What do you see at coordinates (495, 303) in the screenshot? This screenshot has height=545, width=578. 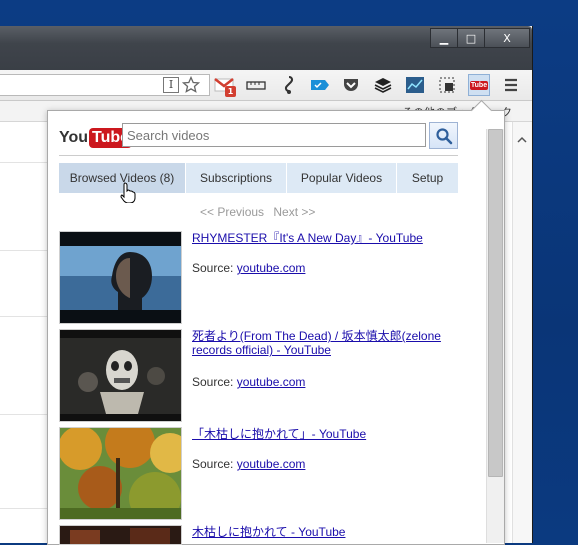 I see `popup-scrollbar-thumb` at bounding box center [495, 303].